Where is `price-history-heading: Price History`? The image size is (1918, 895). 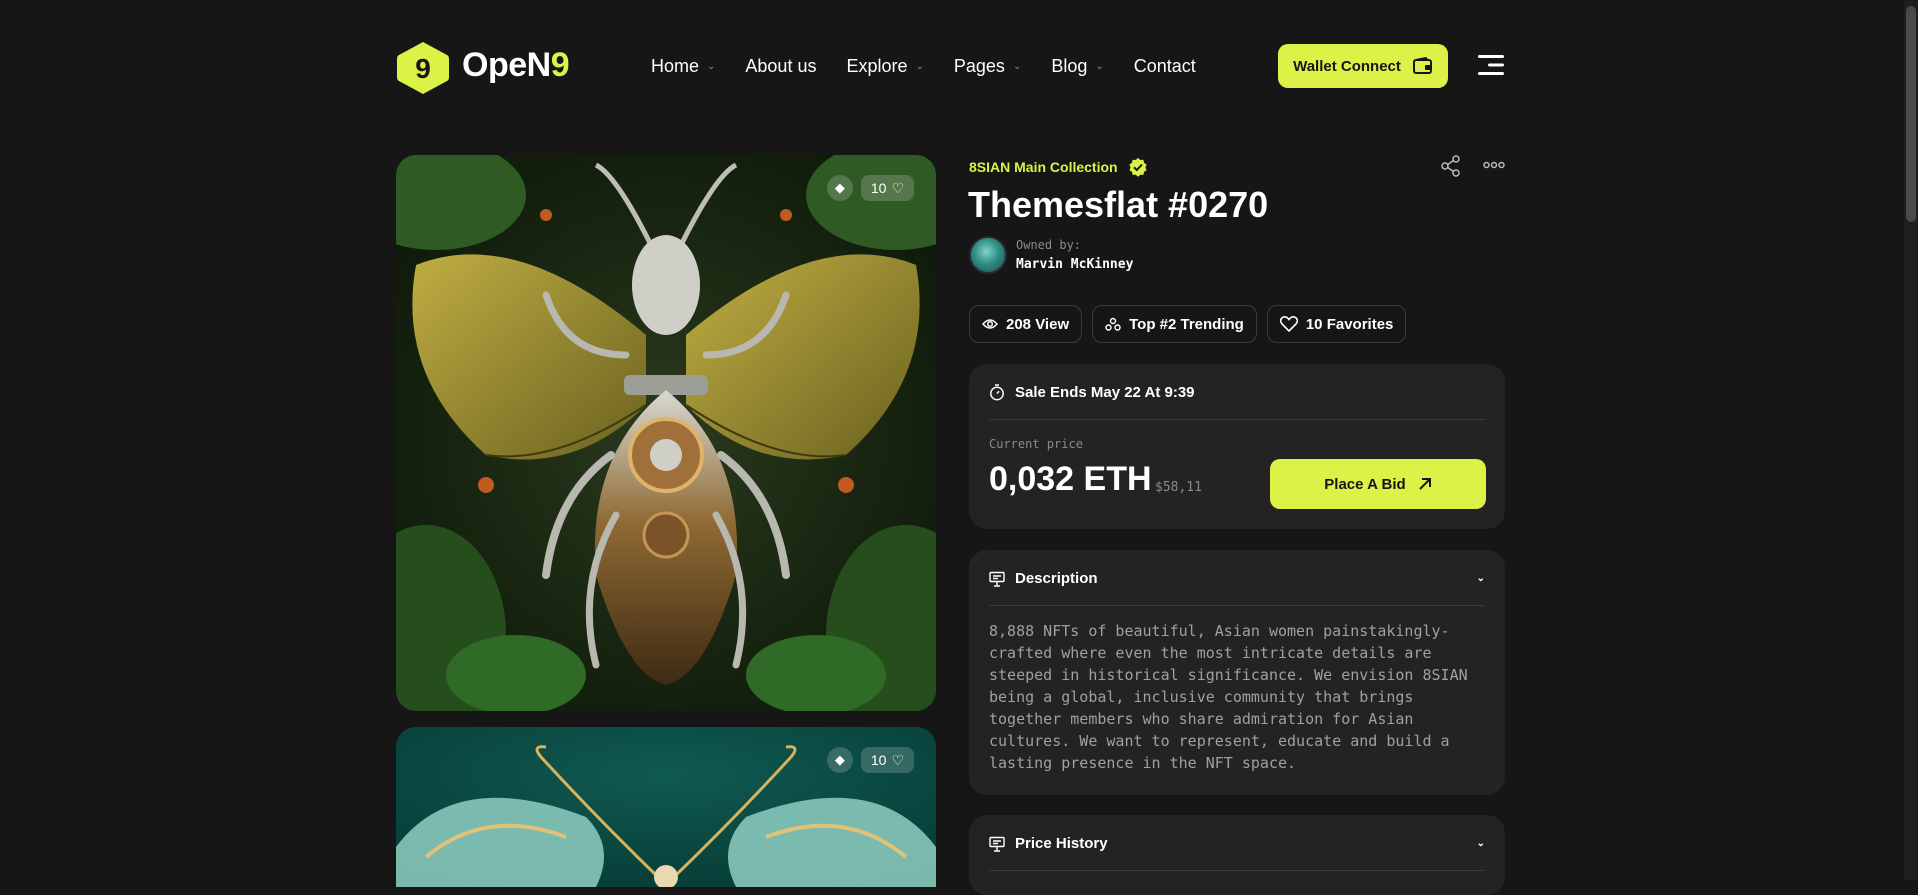 price-history-heading: Price History is located at coordinates (1061, 843).